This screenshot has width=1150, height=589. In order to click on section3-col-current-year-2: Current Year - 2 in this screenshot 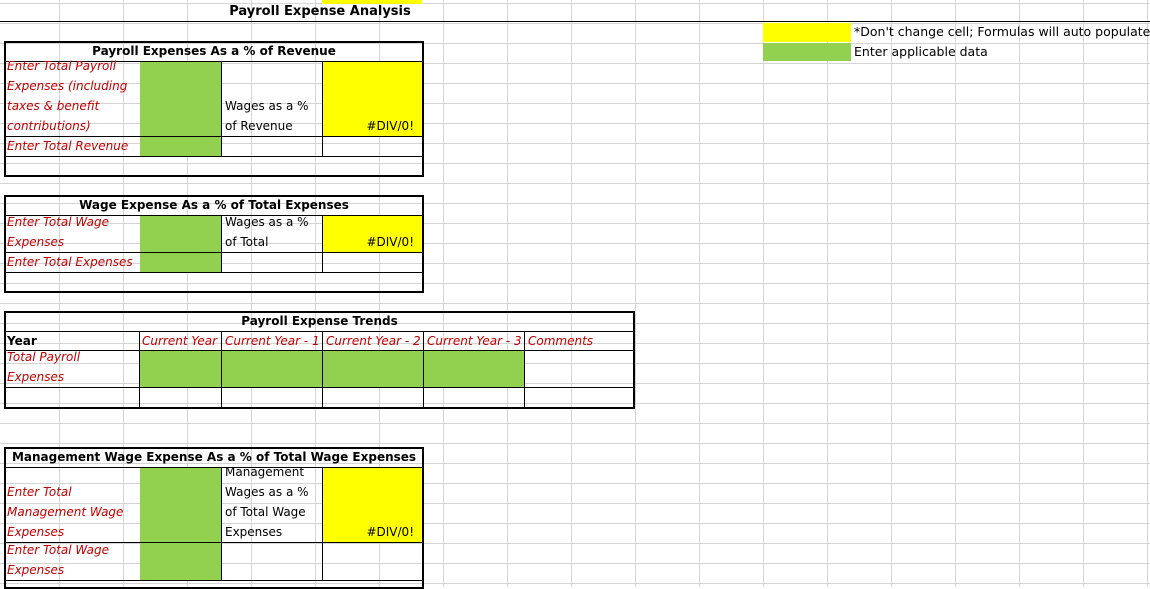, I will do `click(373, 341)`.